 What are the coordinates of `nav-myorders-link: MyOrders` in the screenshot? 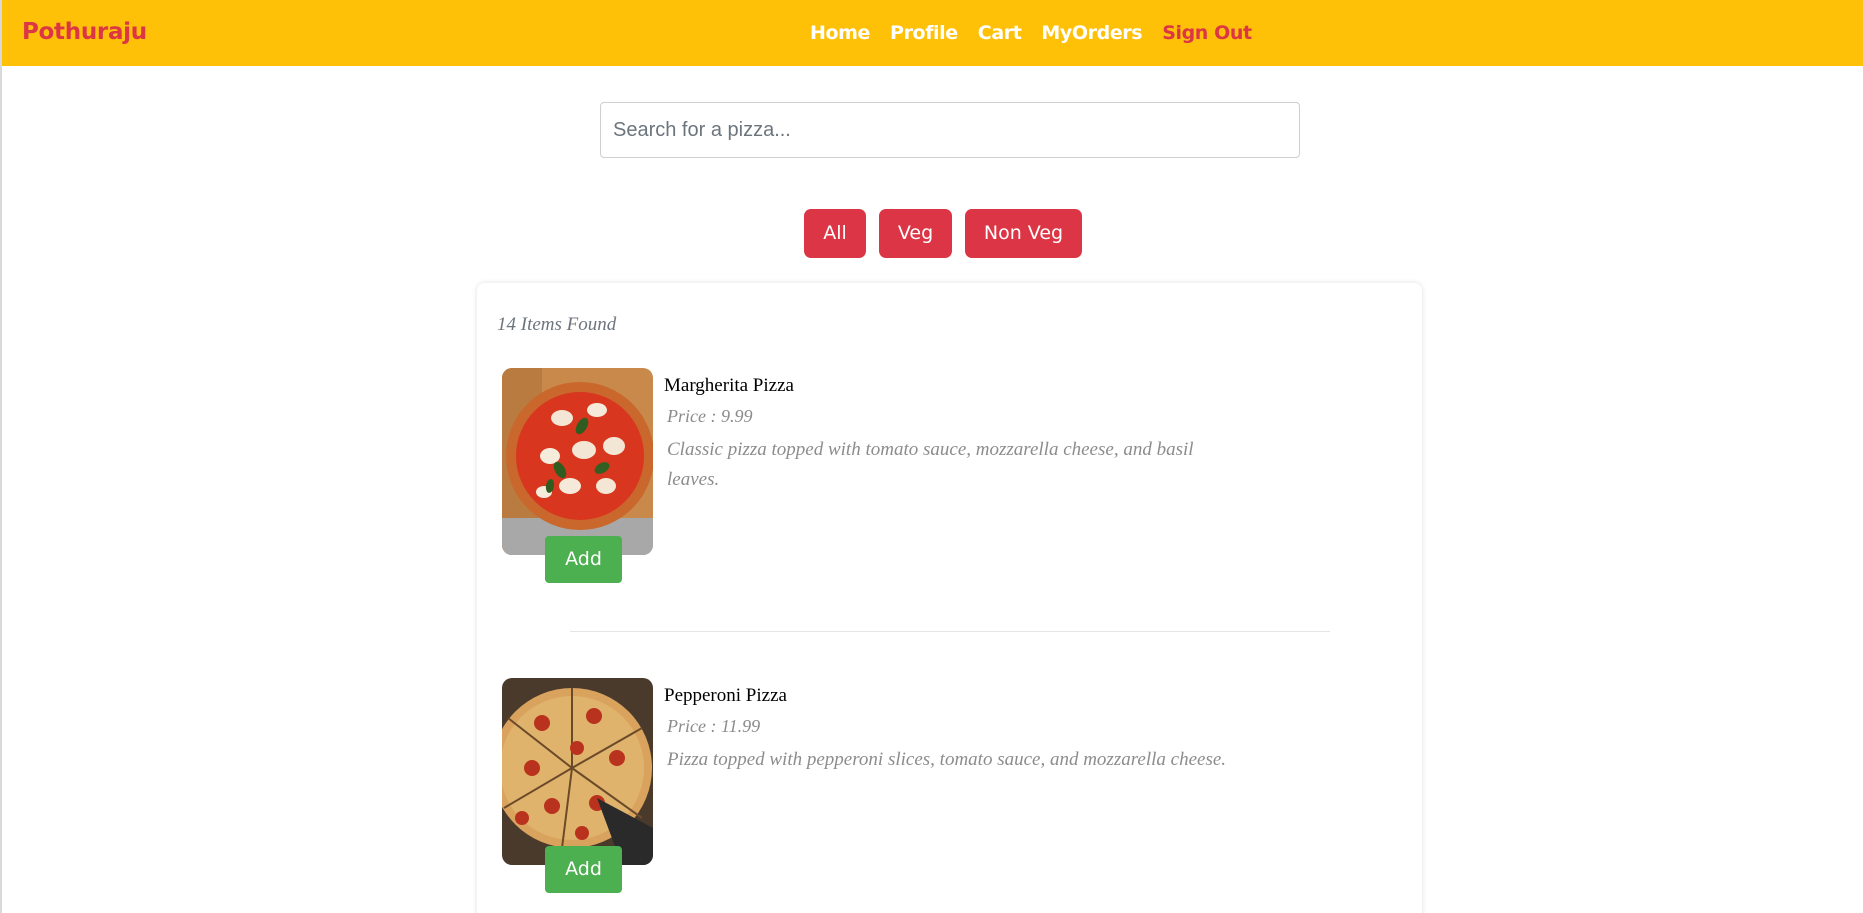 It's located at (1091, 33).